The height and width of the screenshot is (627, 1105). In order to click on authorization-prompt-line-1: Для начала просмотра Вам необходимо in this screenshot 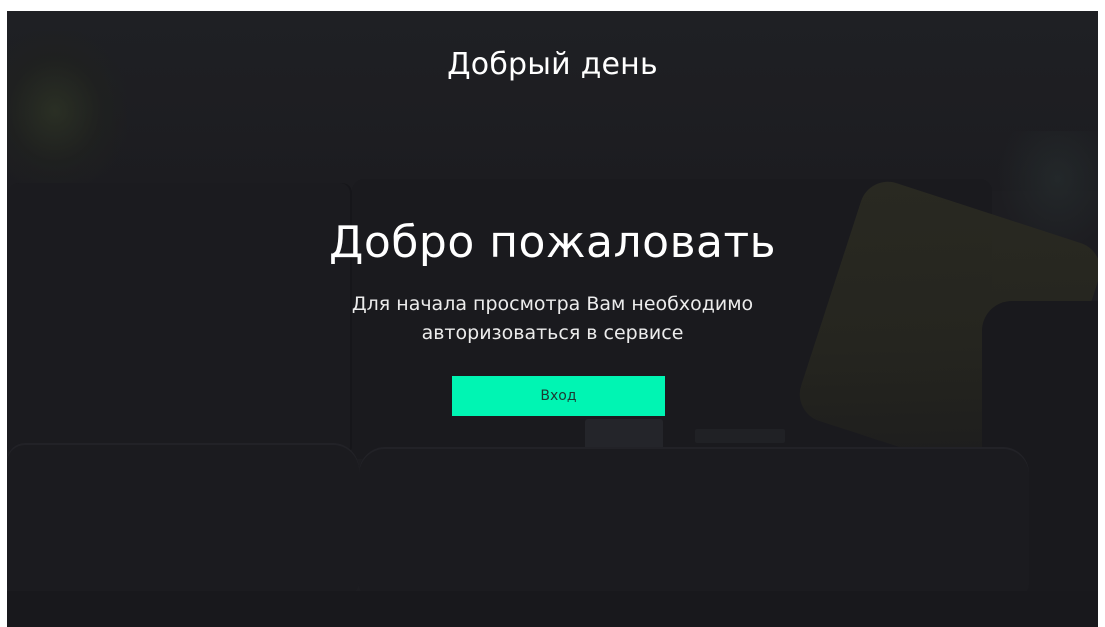, I will do `click(552, 304)`.